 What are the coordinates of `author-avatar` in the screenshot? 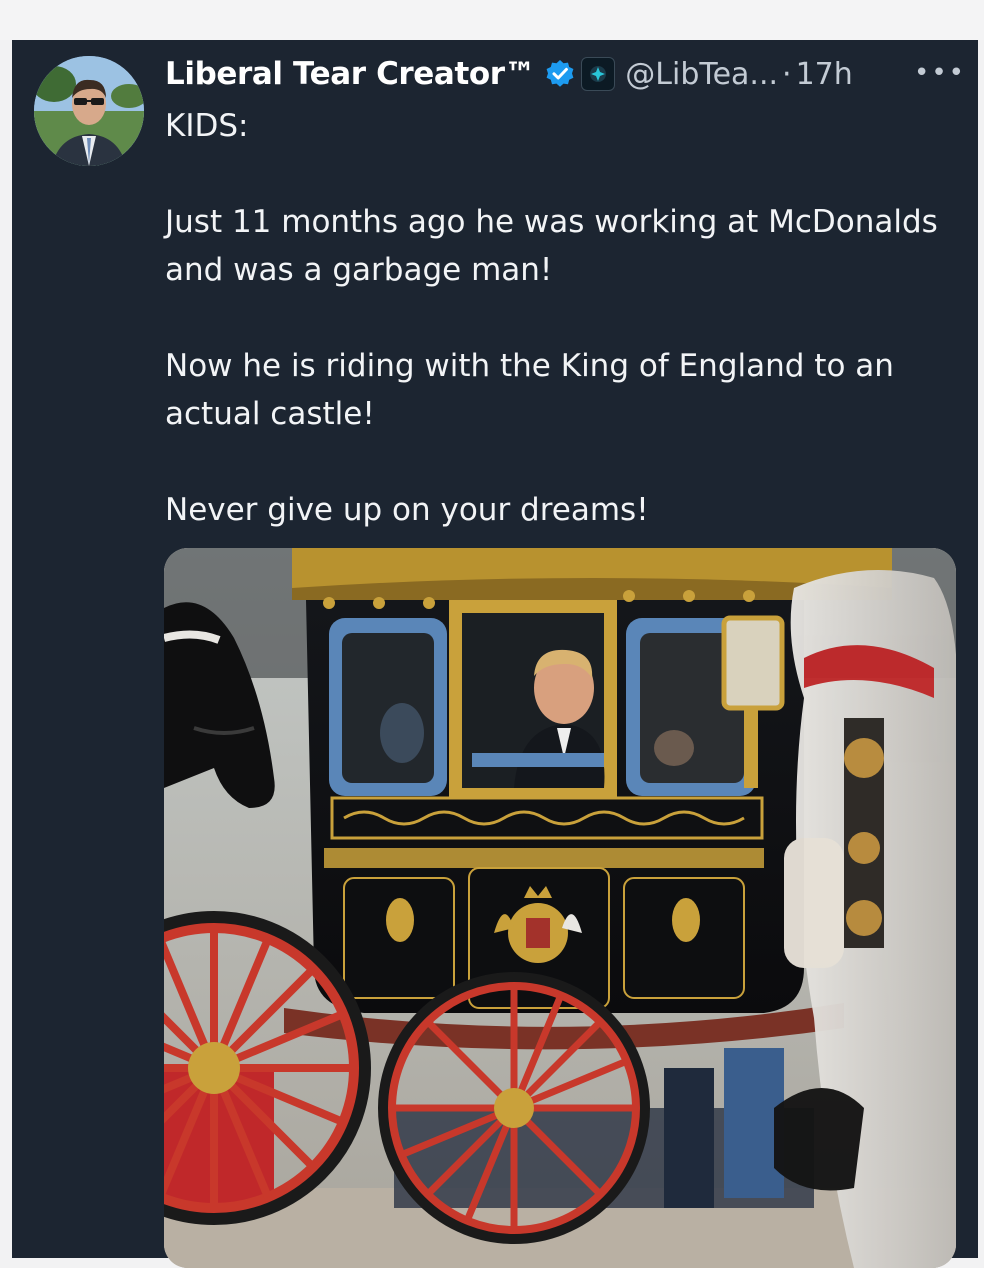 It's located at (89, 111).